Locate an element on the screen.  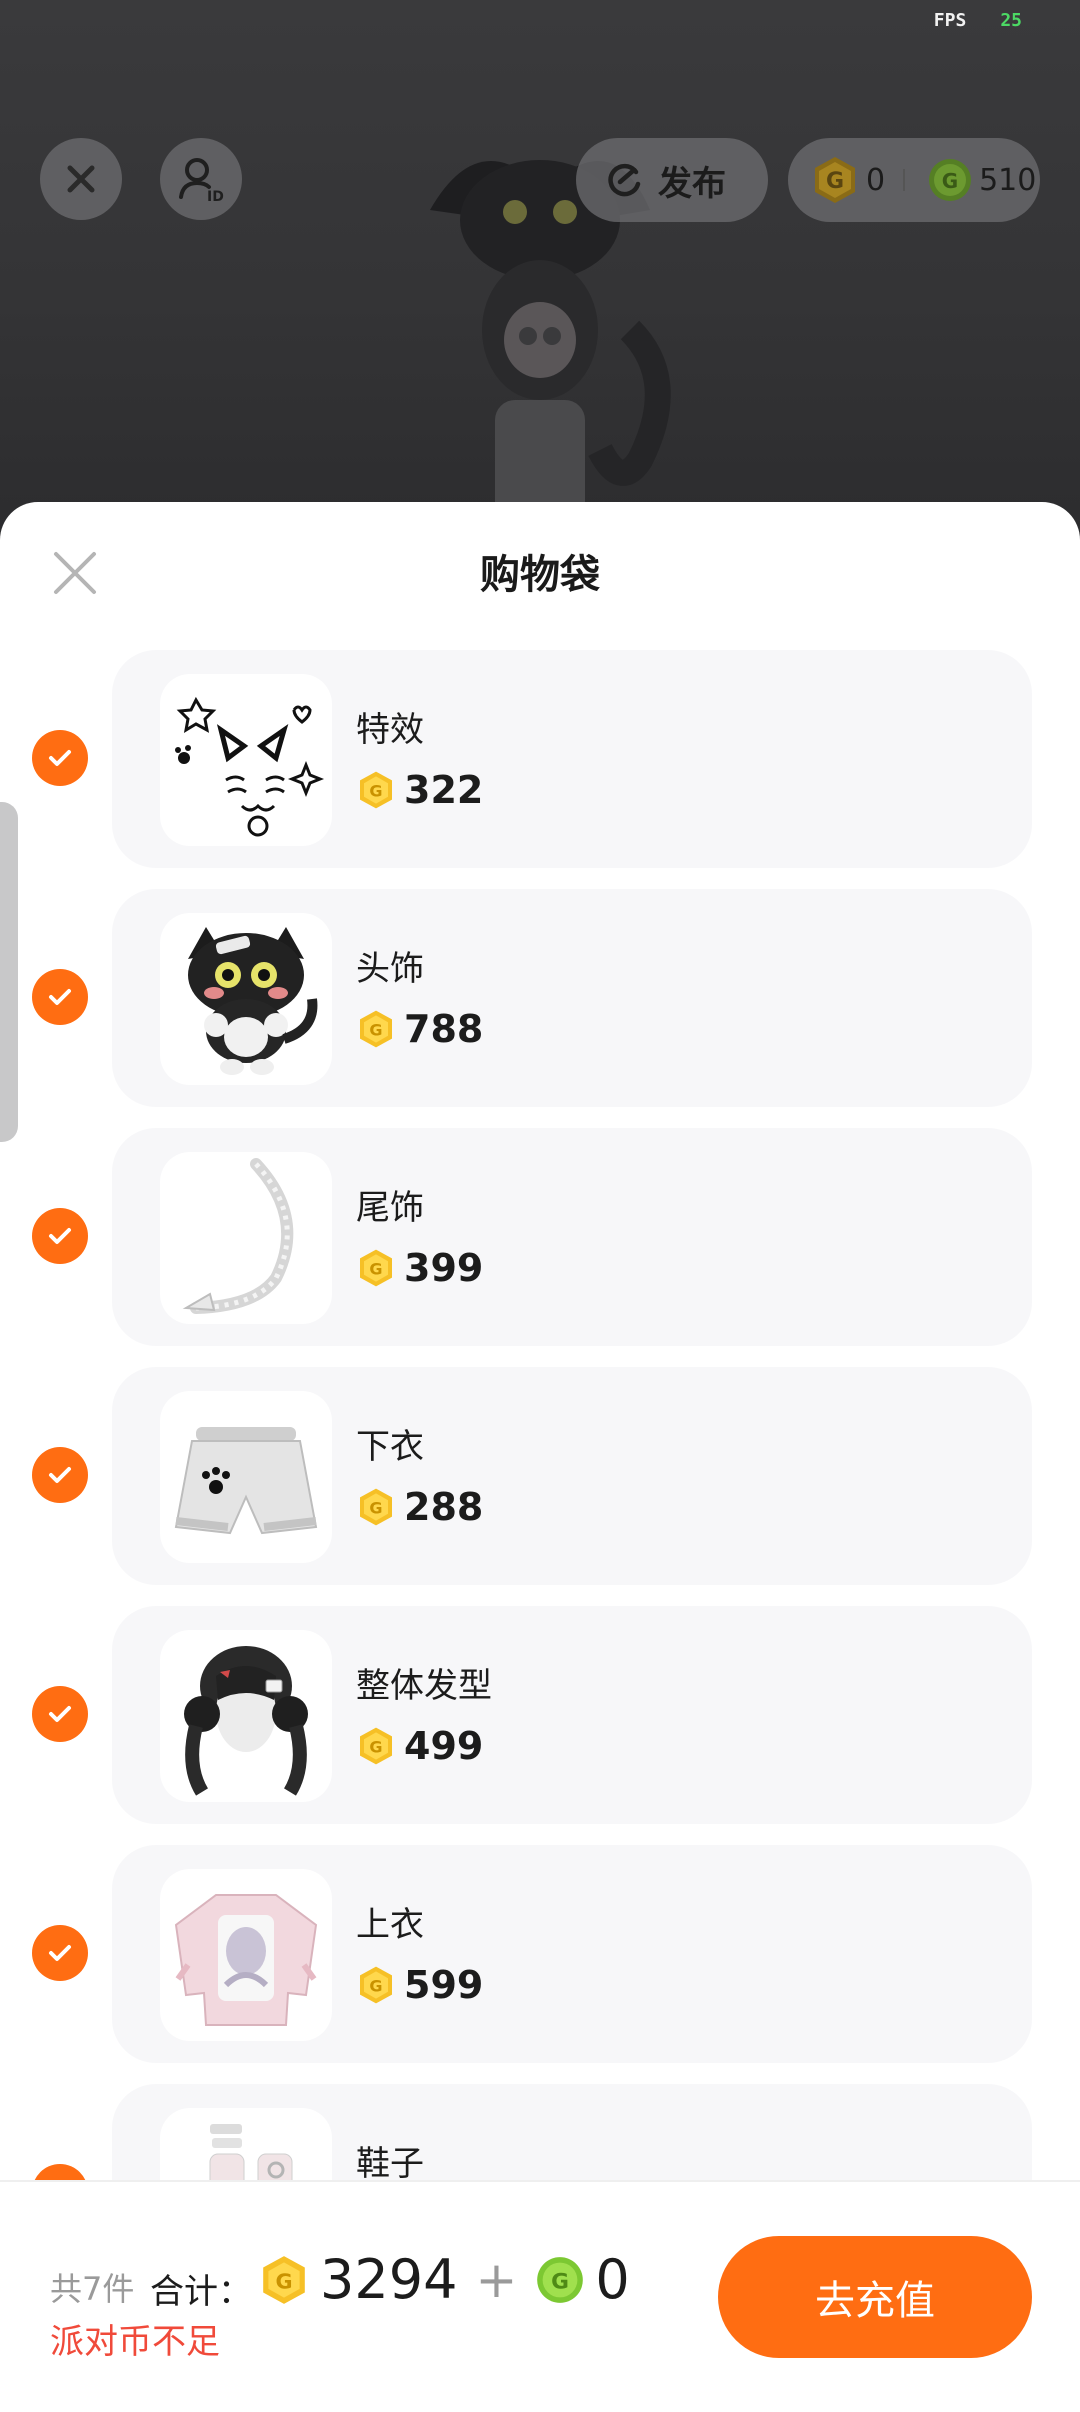
item-price: G 399 is located at coordinates (419, 1268).